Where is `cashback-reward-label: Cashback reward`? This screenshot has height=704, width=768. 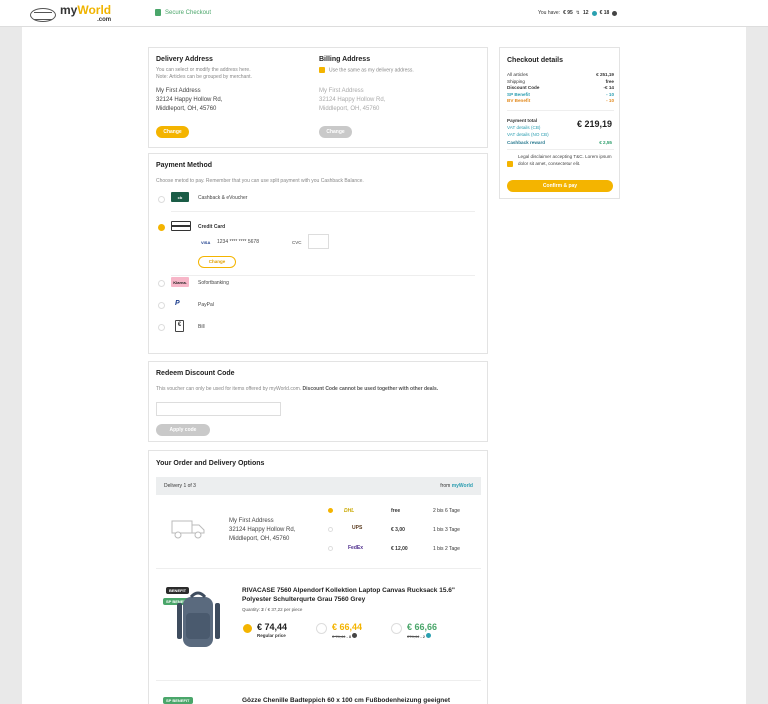
cashback-reward-label: Cashback reward is located at coordinates (526, 142).